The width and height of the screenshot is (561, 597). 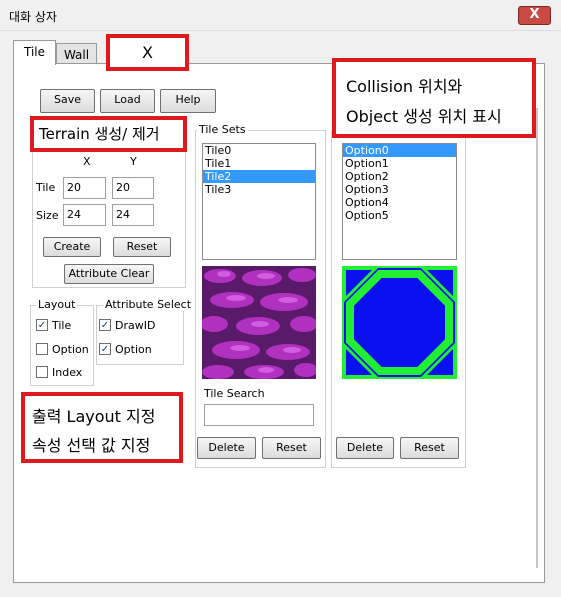 What do you see at coordinates (109, 274) in the screenshot?
I see `attribute-clear-button: Attribute Clear` at bounding box center [109, 274].